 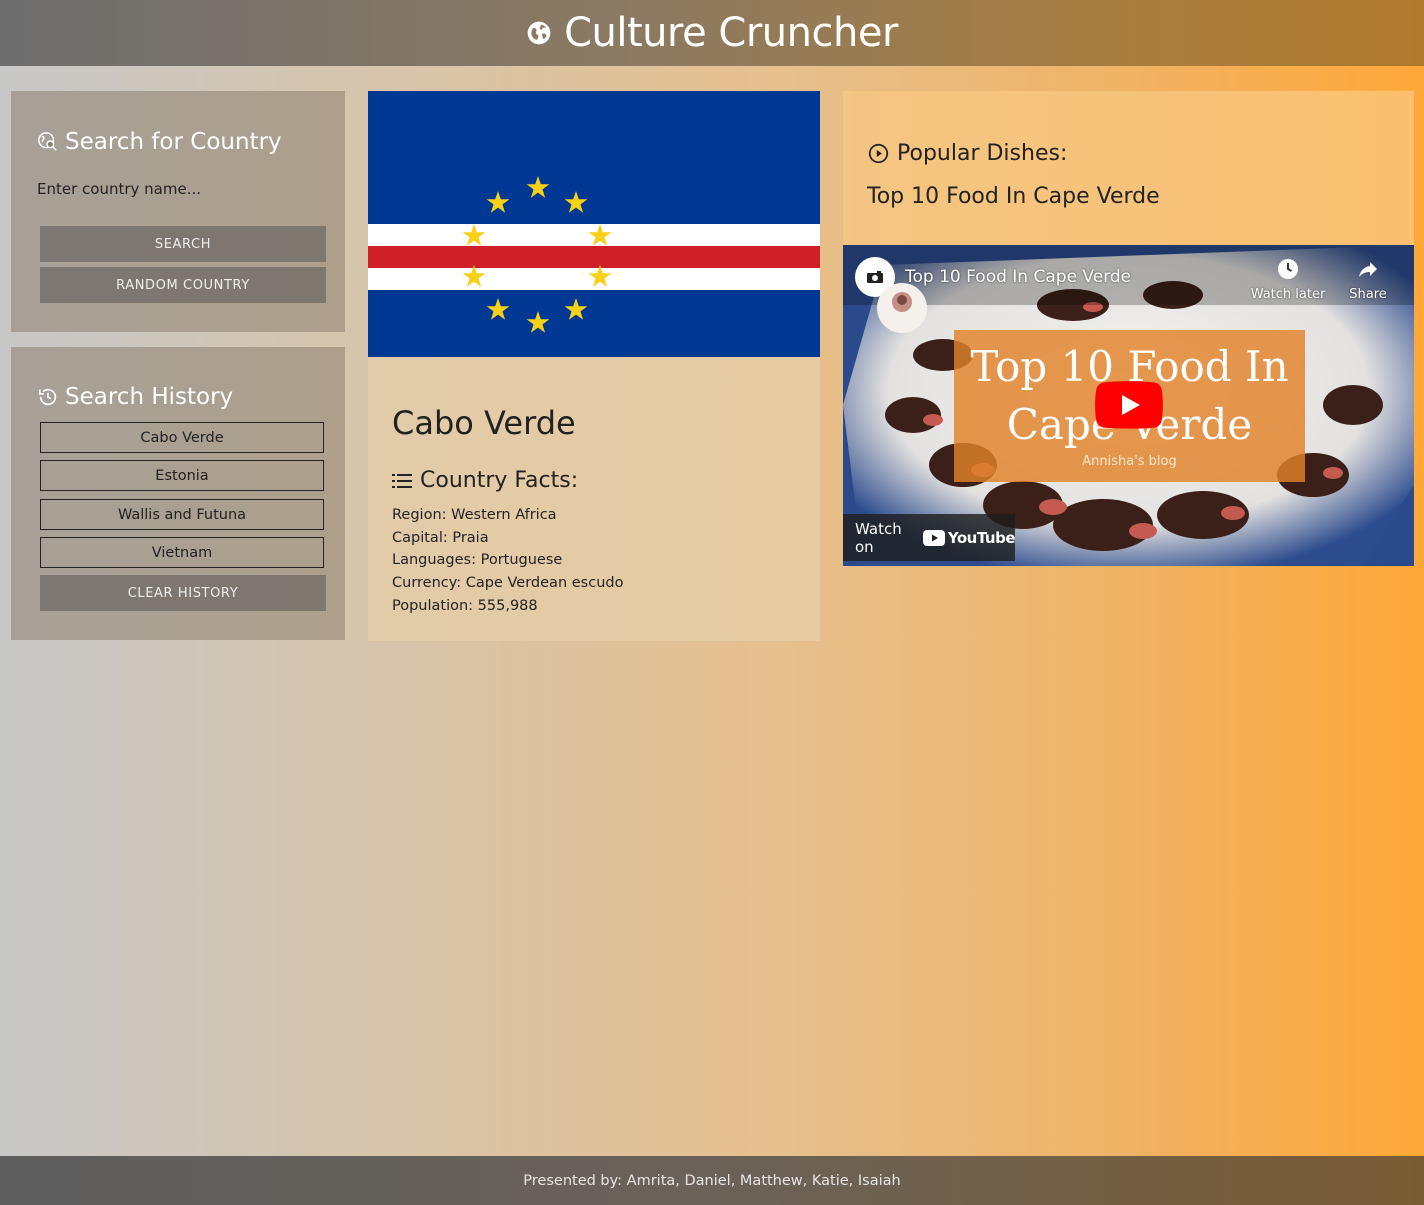 I want to click on video-overlay-title: Top 10 Food In Cape Verde, so click(x=1018, y=277).